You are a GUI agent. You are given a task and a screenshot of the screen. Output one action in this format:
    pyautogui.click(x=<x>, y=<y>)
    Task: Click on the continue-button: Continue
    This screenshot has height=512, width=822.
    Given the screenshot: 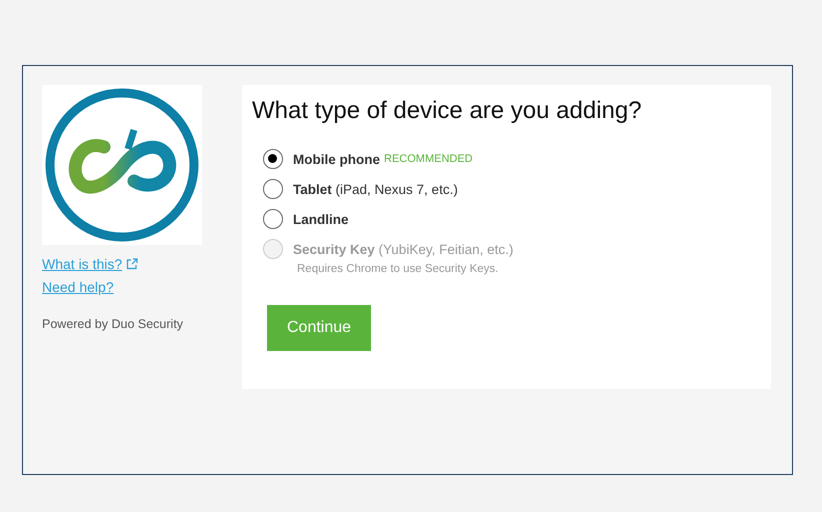 What is the action you would take?
    pyautogui.click(x=319, y=328)
    